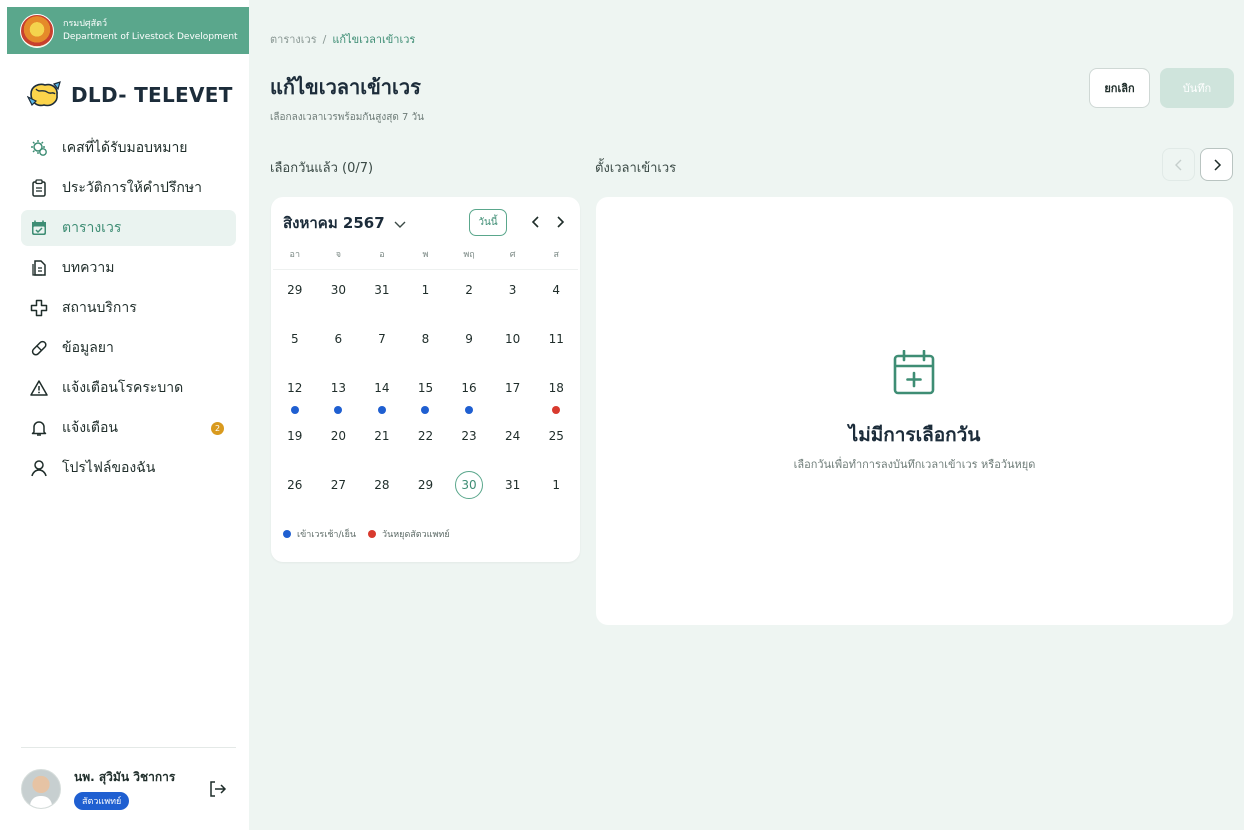 The width and height of the screenshot is (1244, 830). Describe the element at coordinates (338, 338) in the screenshot. I see `day-number: 6` at that location.